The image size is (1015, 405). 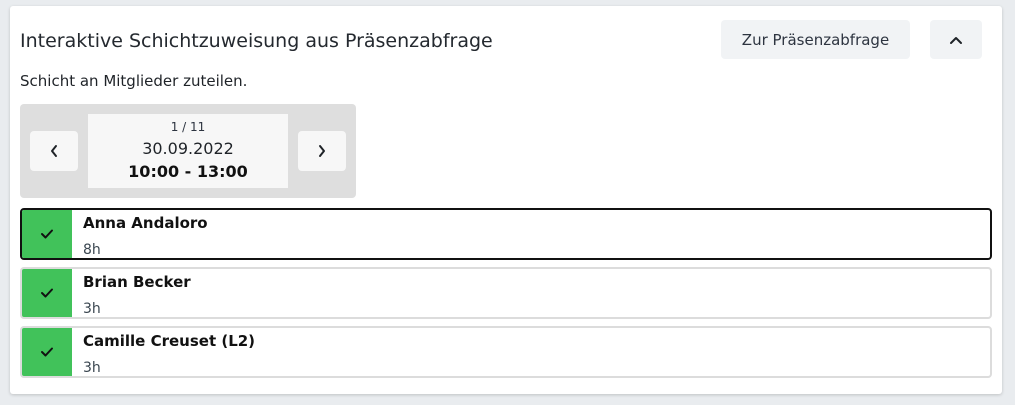 I want to click on member-name: Brian Becker, so click(x=137, y=282).